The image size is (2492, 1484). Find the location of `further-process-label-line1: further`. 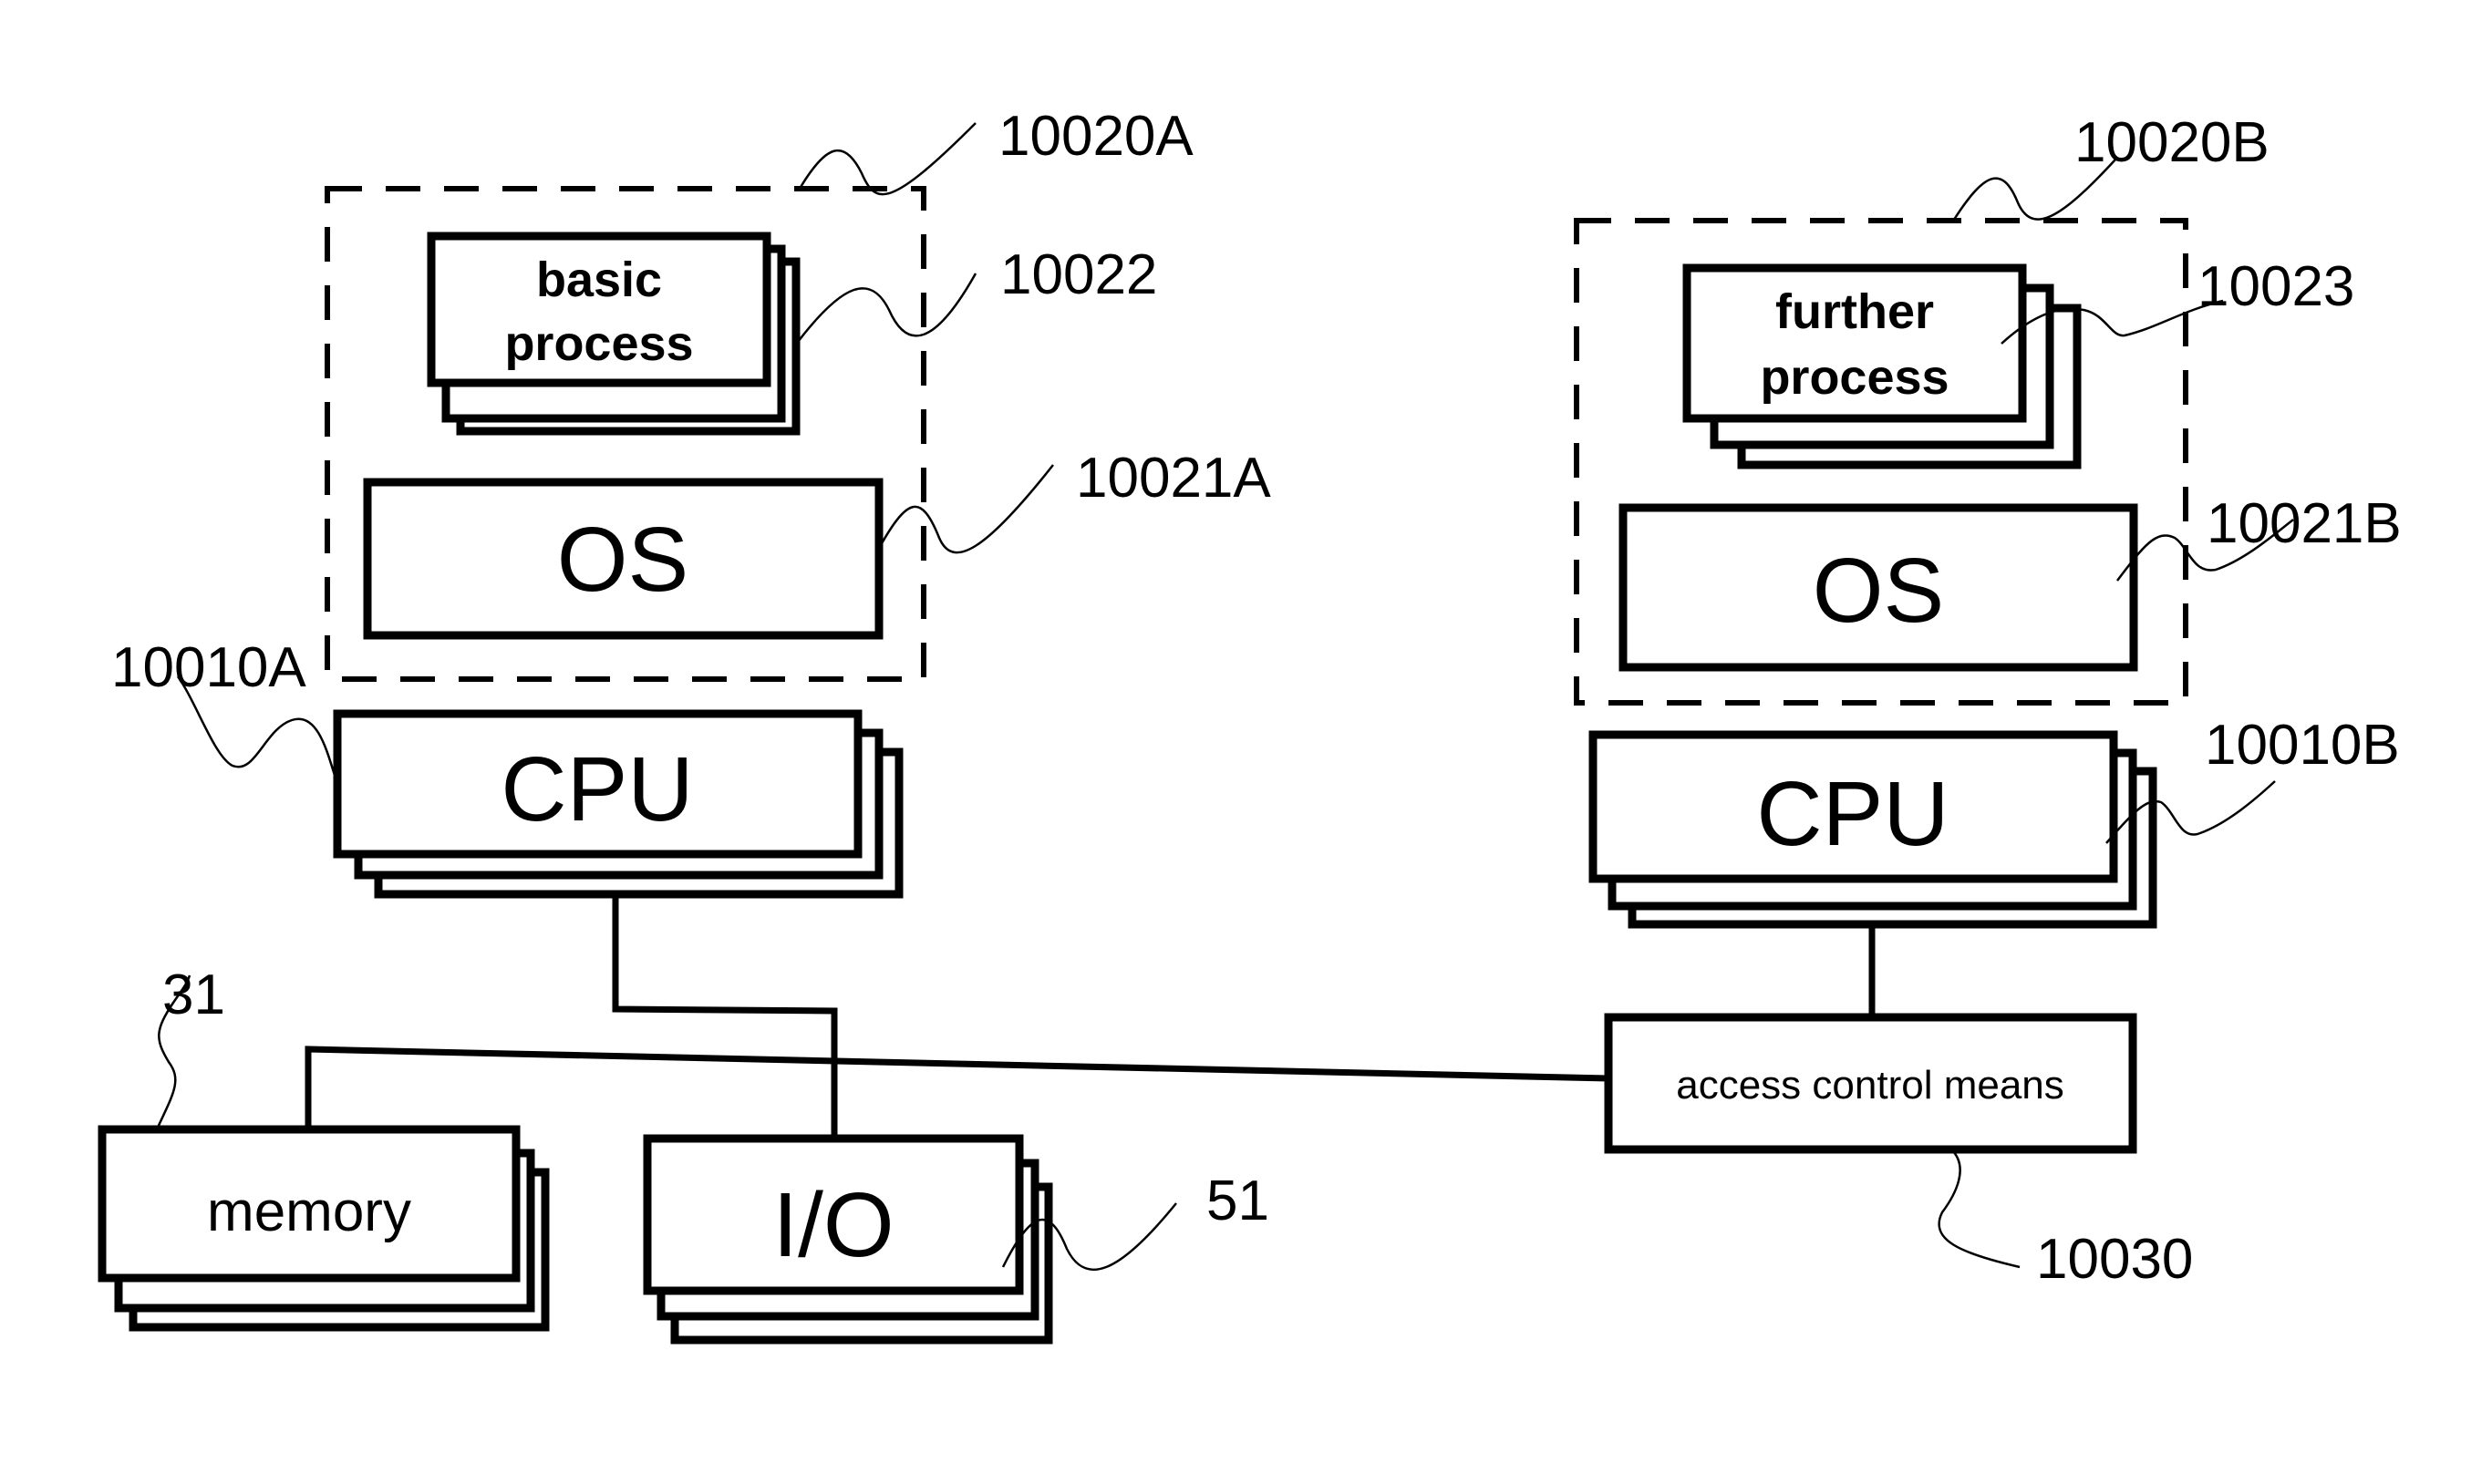

further-process-label-line1: further is located at coordinates (1855, 311).